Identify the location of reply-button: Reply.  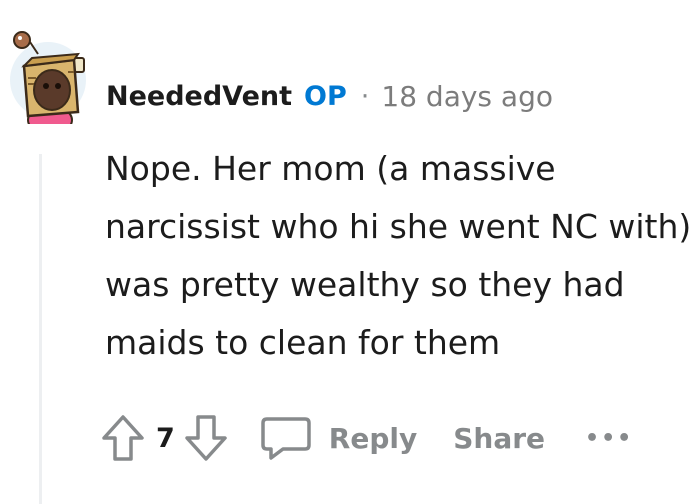
(338, 438).